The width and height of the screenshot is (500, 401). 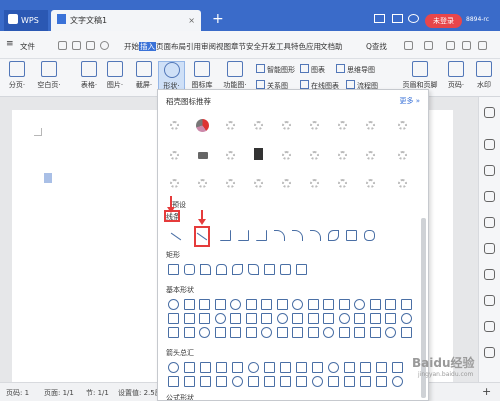 What do you see at coordinates (203, 155) in the screenshot?
I see `printer-icon` at bounding box center [203, 155].